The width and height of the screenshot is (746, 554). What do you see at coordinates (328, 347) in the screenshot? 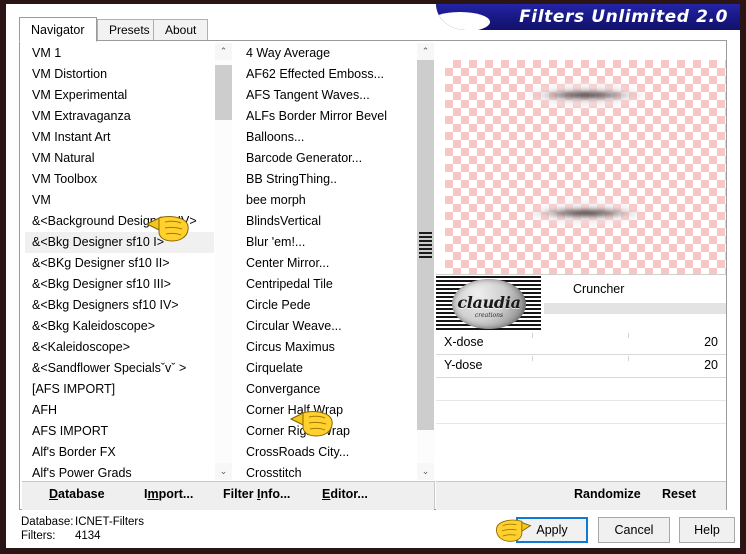
I see `filter-list-item: Circus Maximus` at bounding box center [328, 347].